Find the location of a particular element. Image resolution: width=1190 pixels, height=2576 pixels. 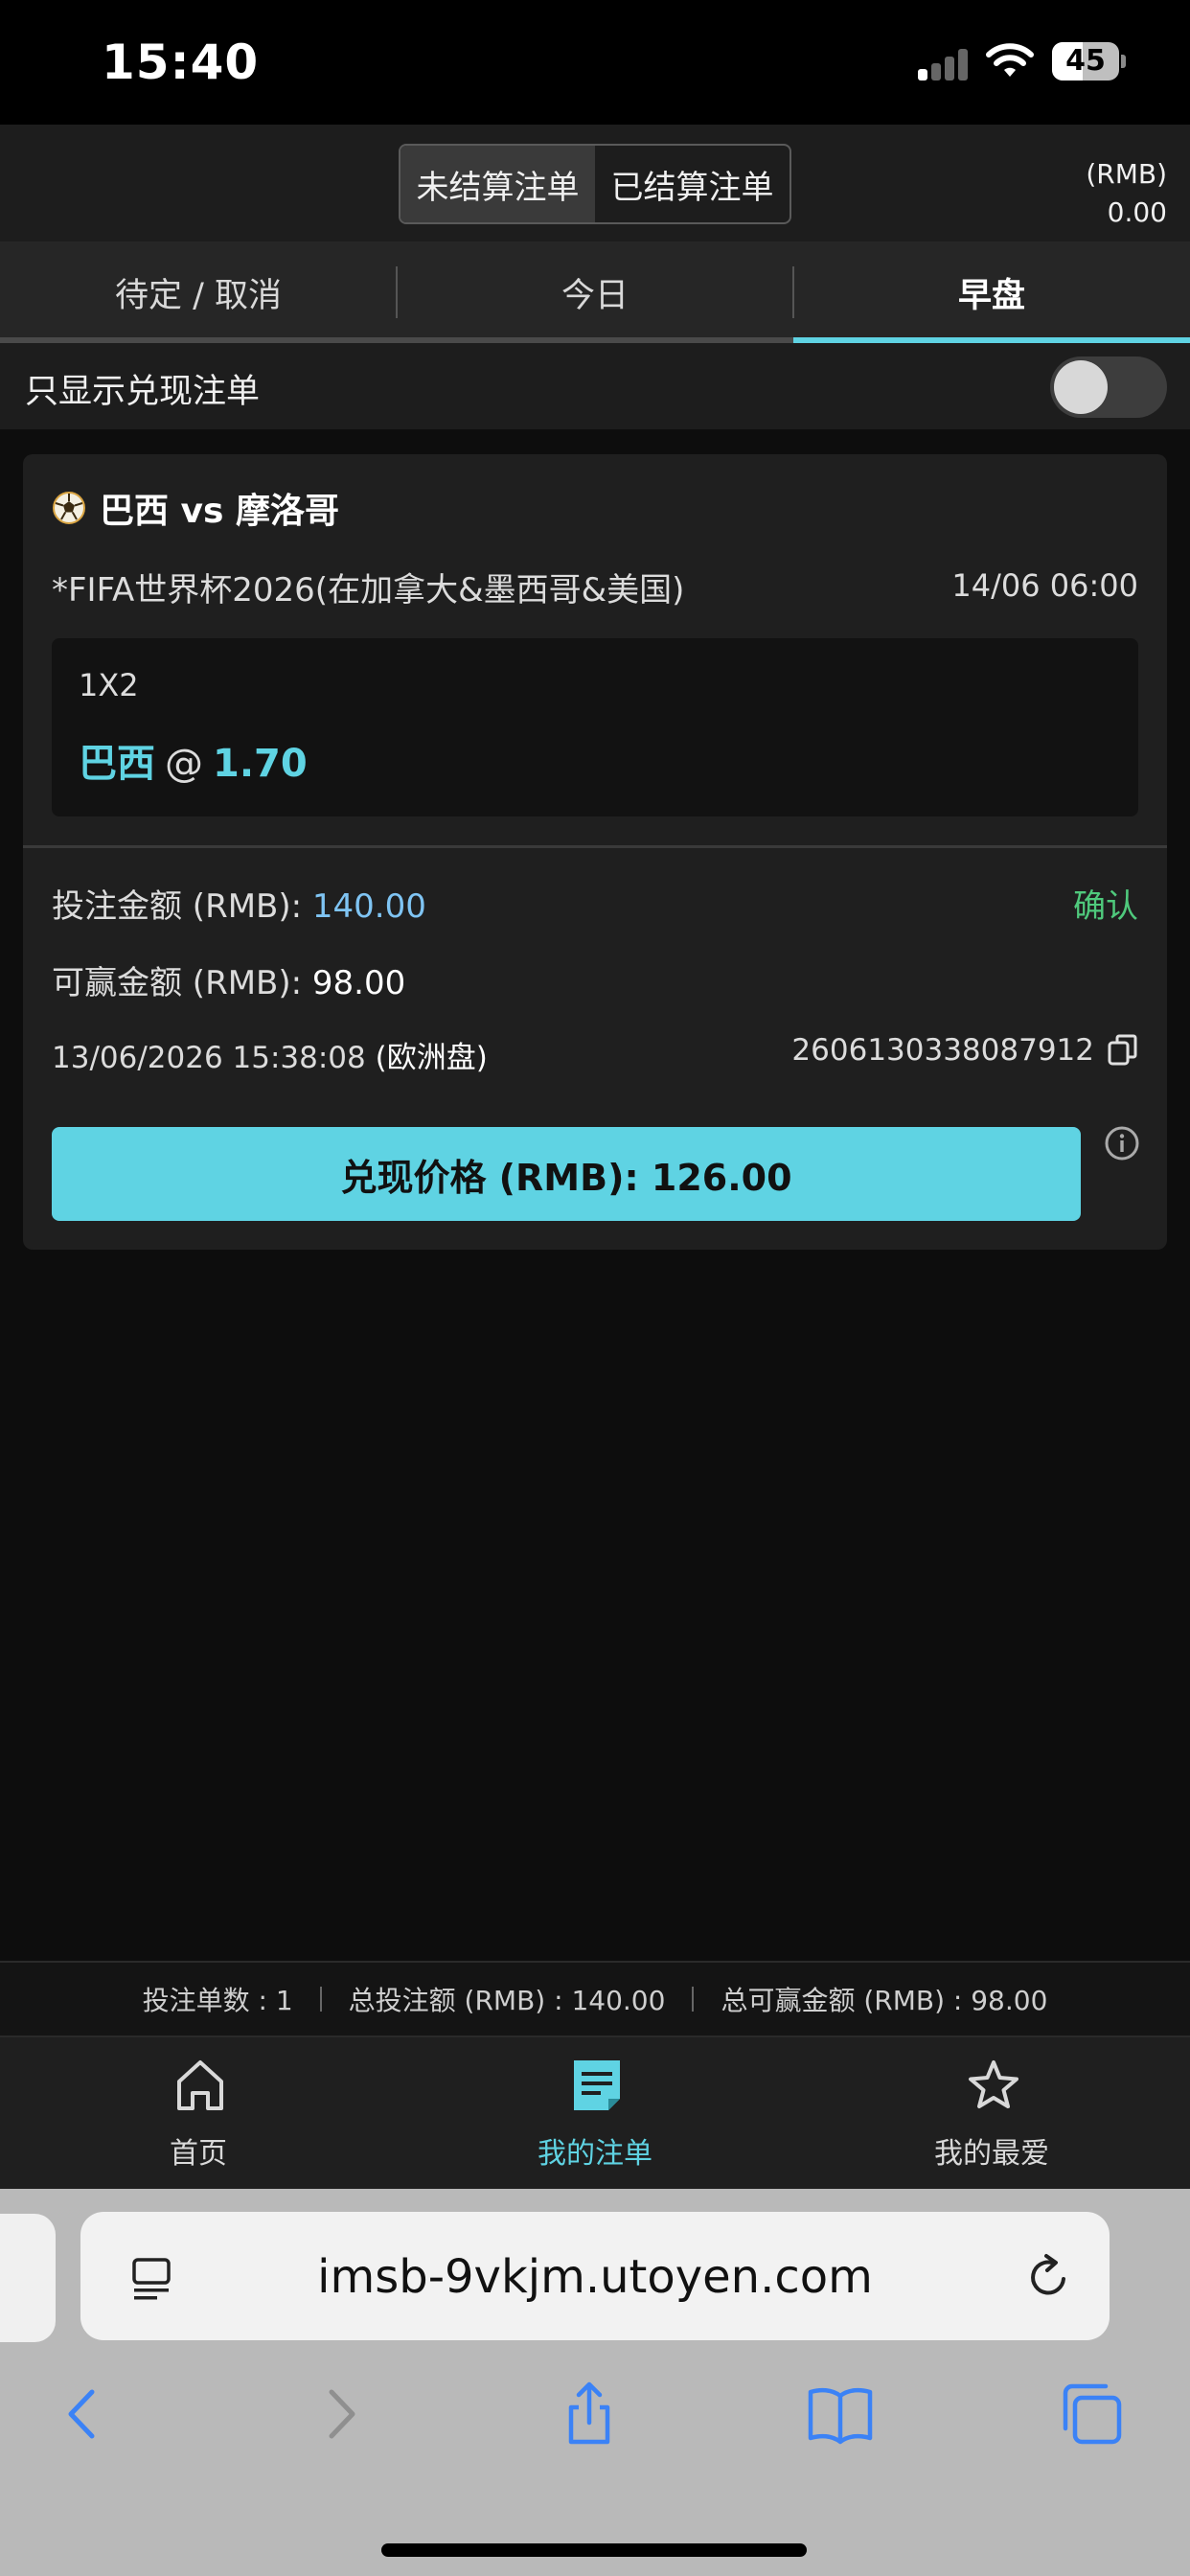

cashout-filter-row: 只显示兑现注单 is located at coordinates (595, 386).